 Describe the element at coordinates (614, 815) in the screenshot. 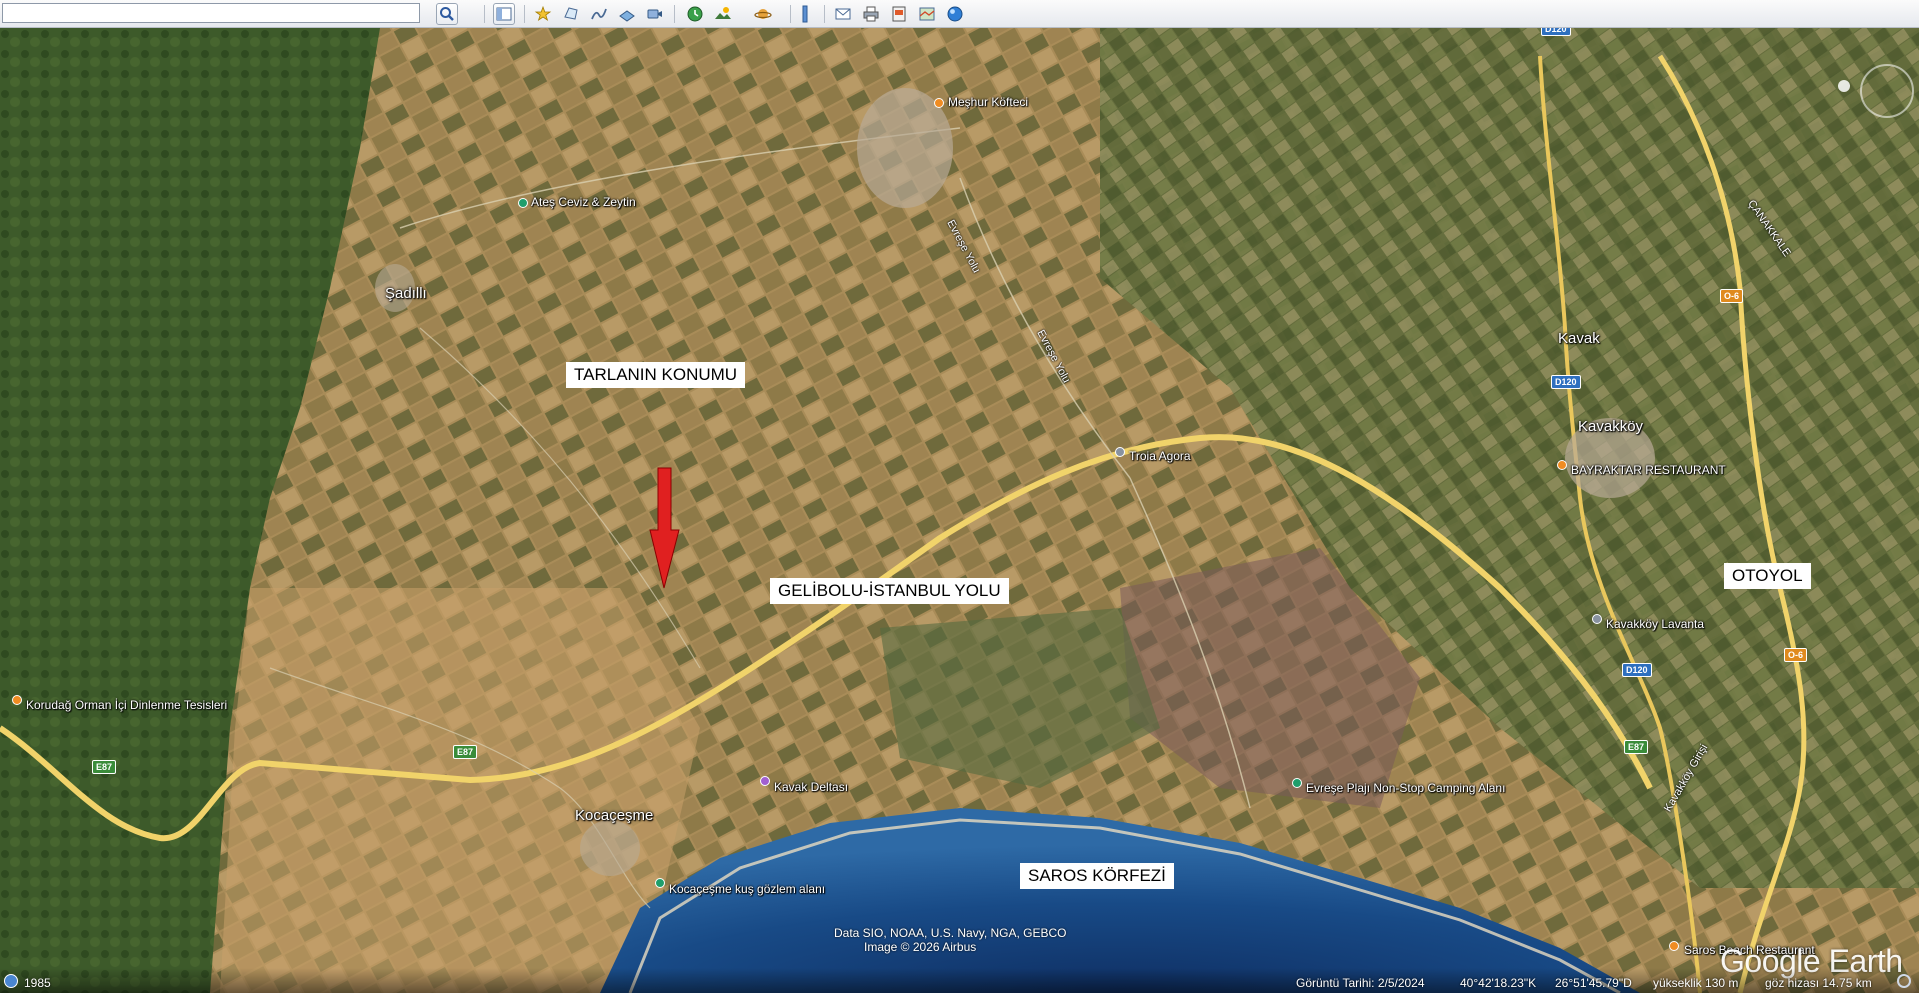

I see `town-kocacesme: Kocaçeşme` at that location.